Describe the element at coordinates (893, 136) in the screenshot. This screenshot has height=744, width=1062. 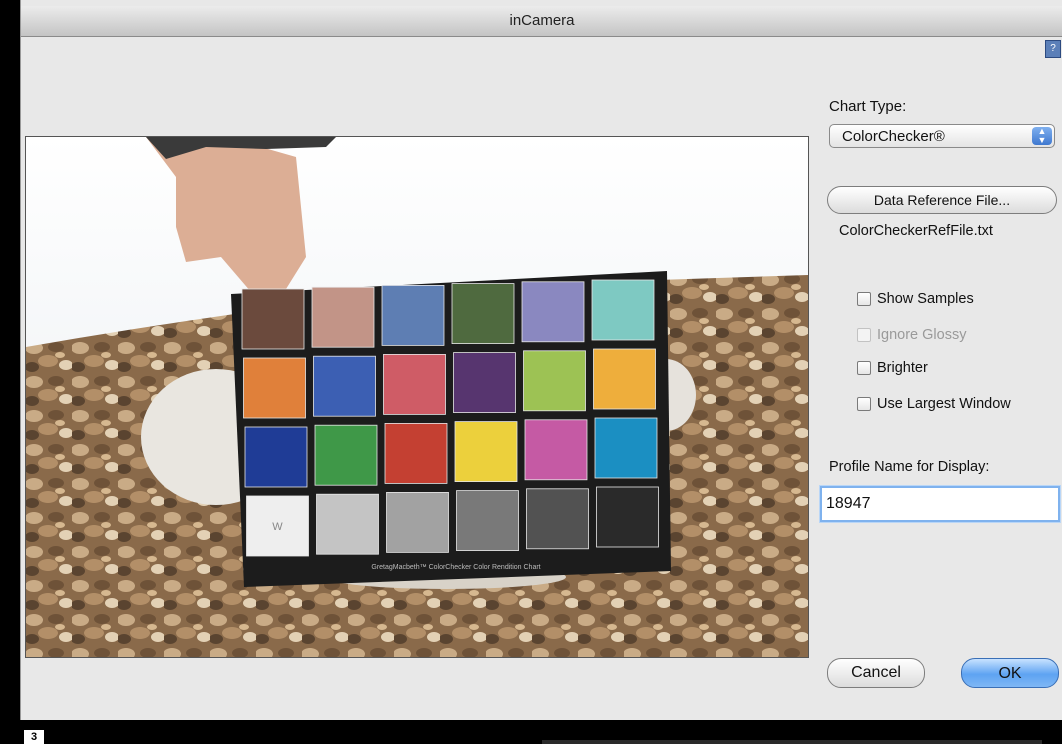
I see `chart-type-value: ColorChecker®` at that location.